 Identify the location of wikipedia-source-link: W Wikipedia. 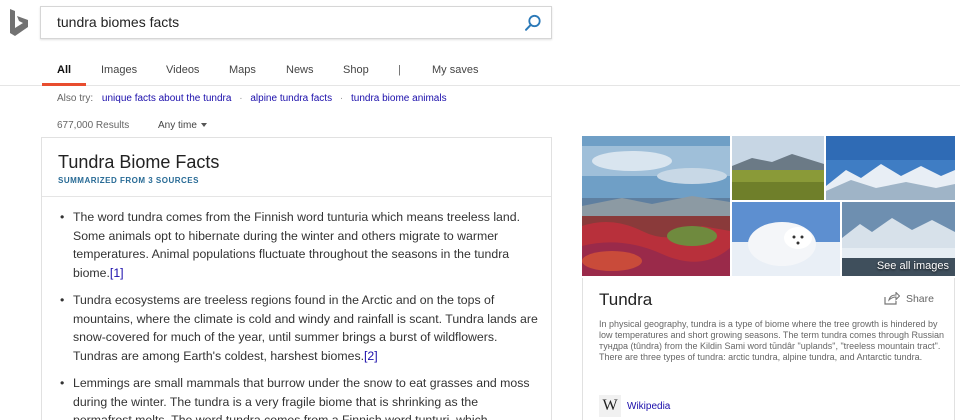
(634, 406).